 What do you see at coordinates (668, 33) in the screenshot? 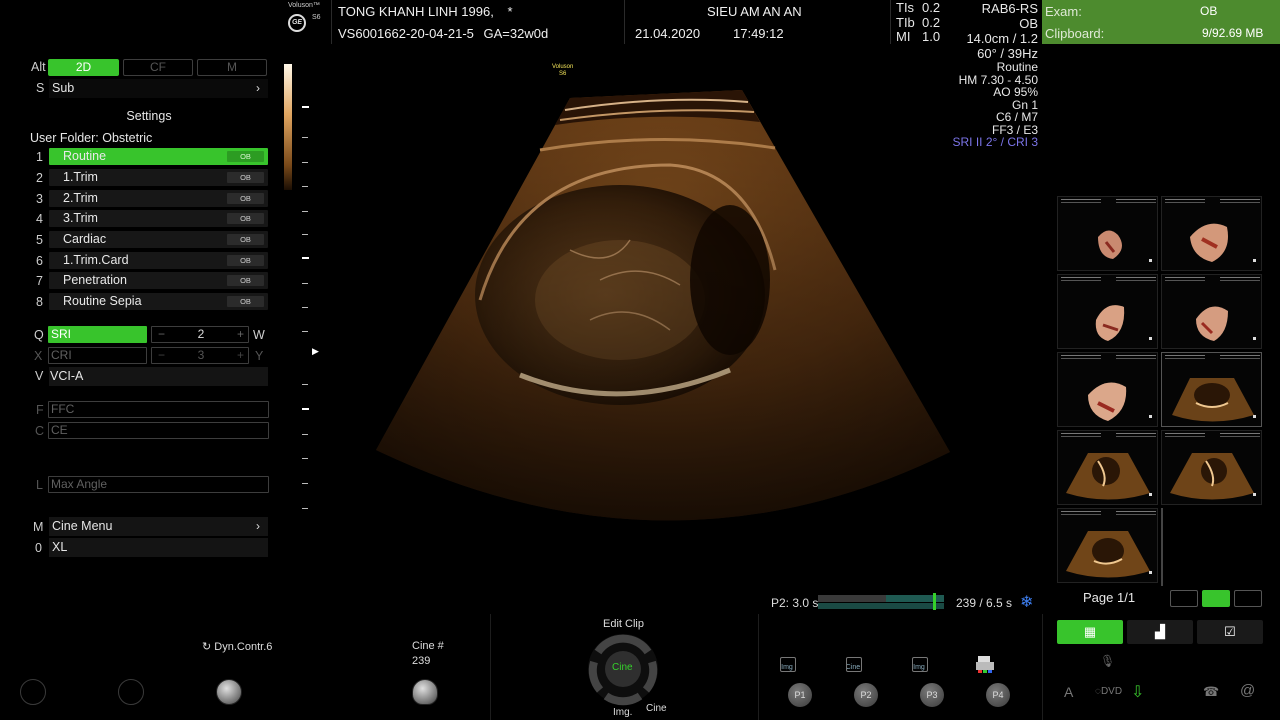
I see `exam-date: 21.04.2020` at bounding box center [668, 33].